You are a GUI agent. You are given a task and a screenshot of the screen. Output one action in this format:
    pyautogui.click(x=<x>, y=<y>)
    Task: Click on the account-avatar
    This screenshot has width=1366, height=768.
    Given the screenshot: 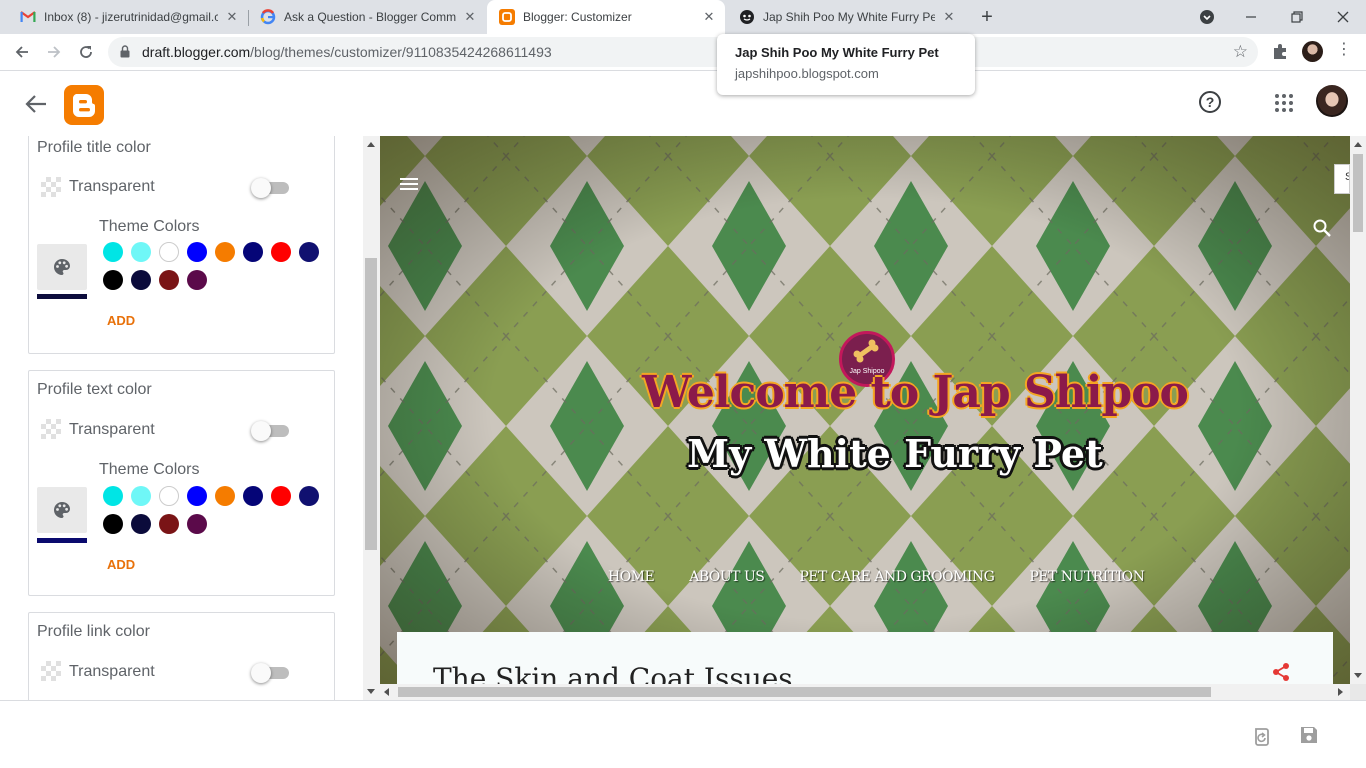 What is the action you would take?
    pyautogui.click(x=1332, y=101)
    